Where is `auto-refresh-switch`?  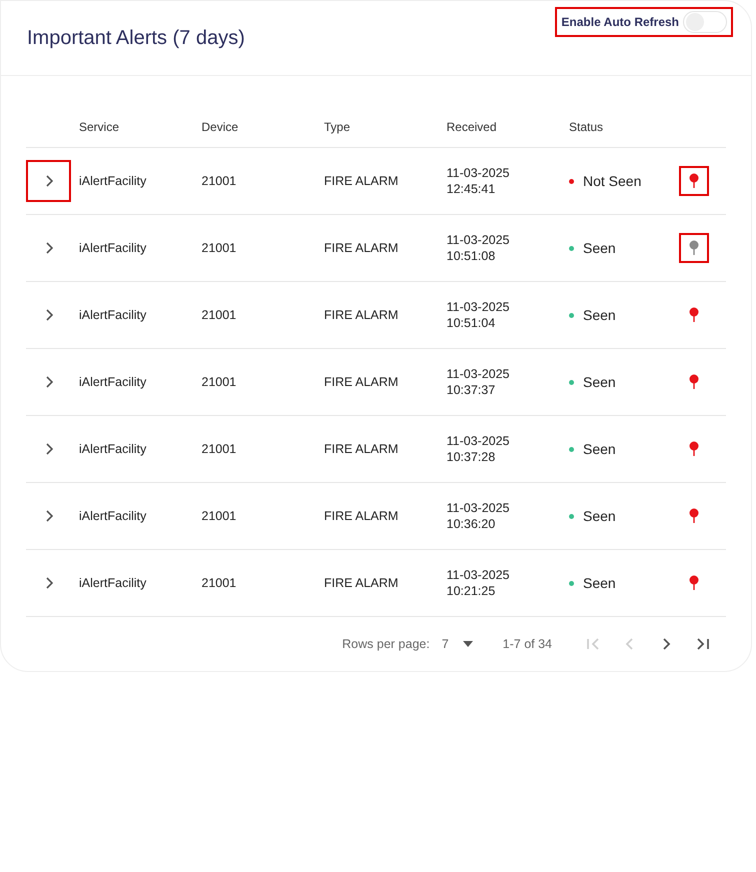 auto-refresh-switch is located at coordinates (705, 21).